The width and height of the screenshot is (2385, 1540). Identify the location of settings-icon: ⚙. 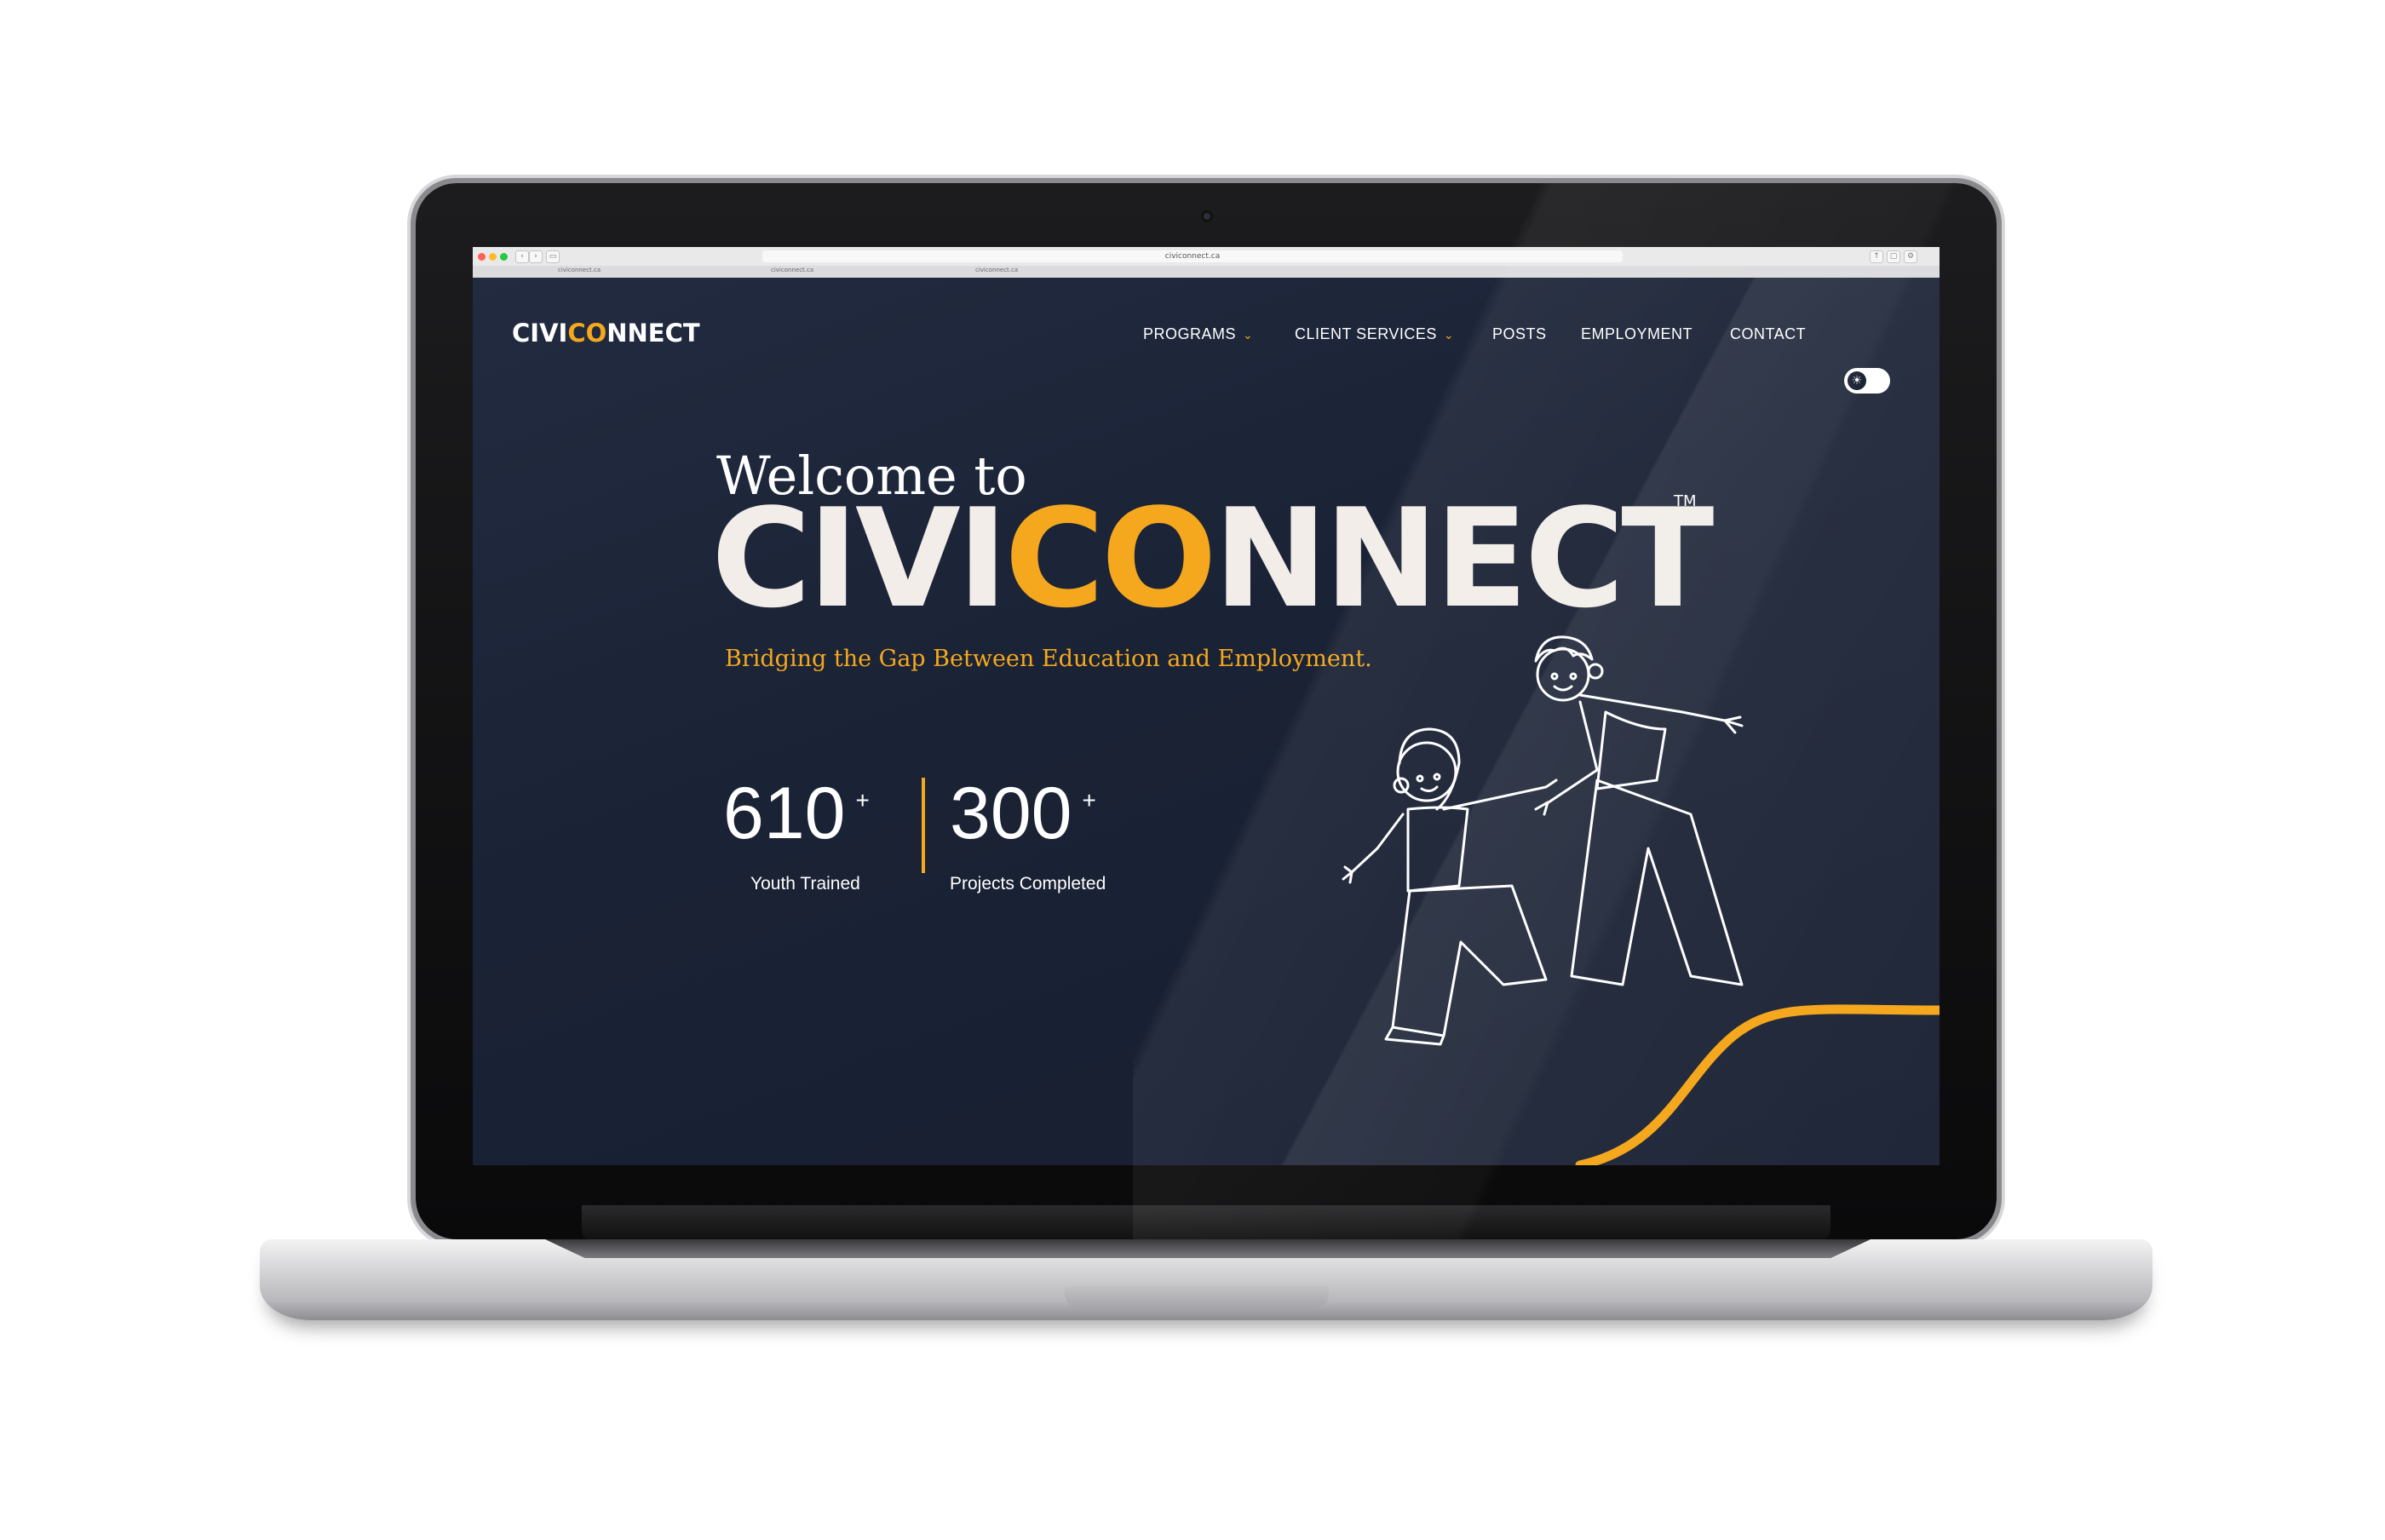
(1911, 256).